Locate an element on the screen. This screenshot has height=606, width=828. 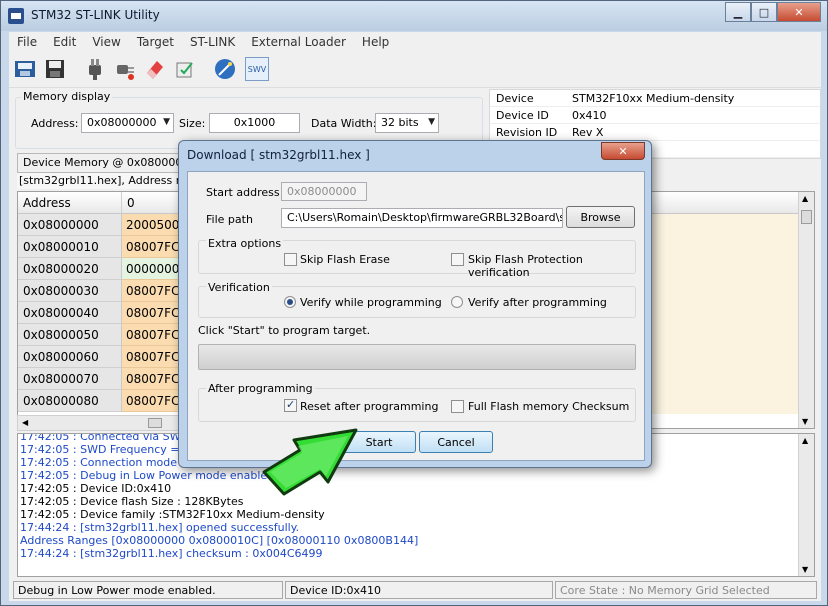
log-line: 17:42:05 : SWD Frequency = 4,0 is located at coordinates (110, 449).